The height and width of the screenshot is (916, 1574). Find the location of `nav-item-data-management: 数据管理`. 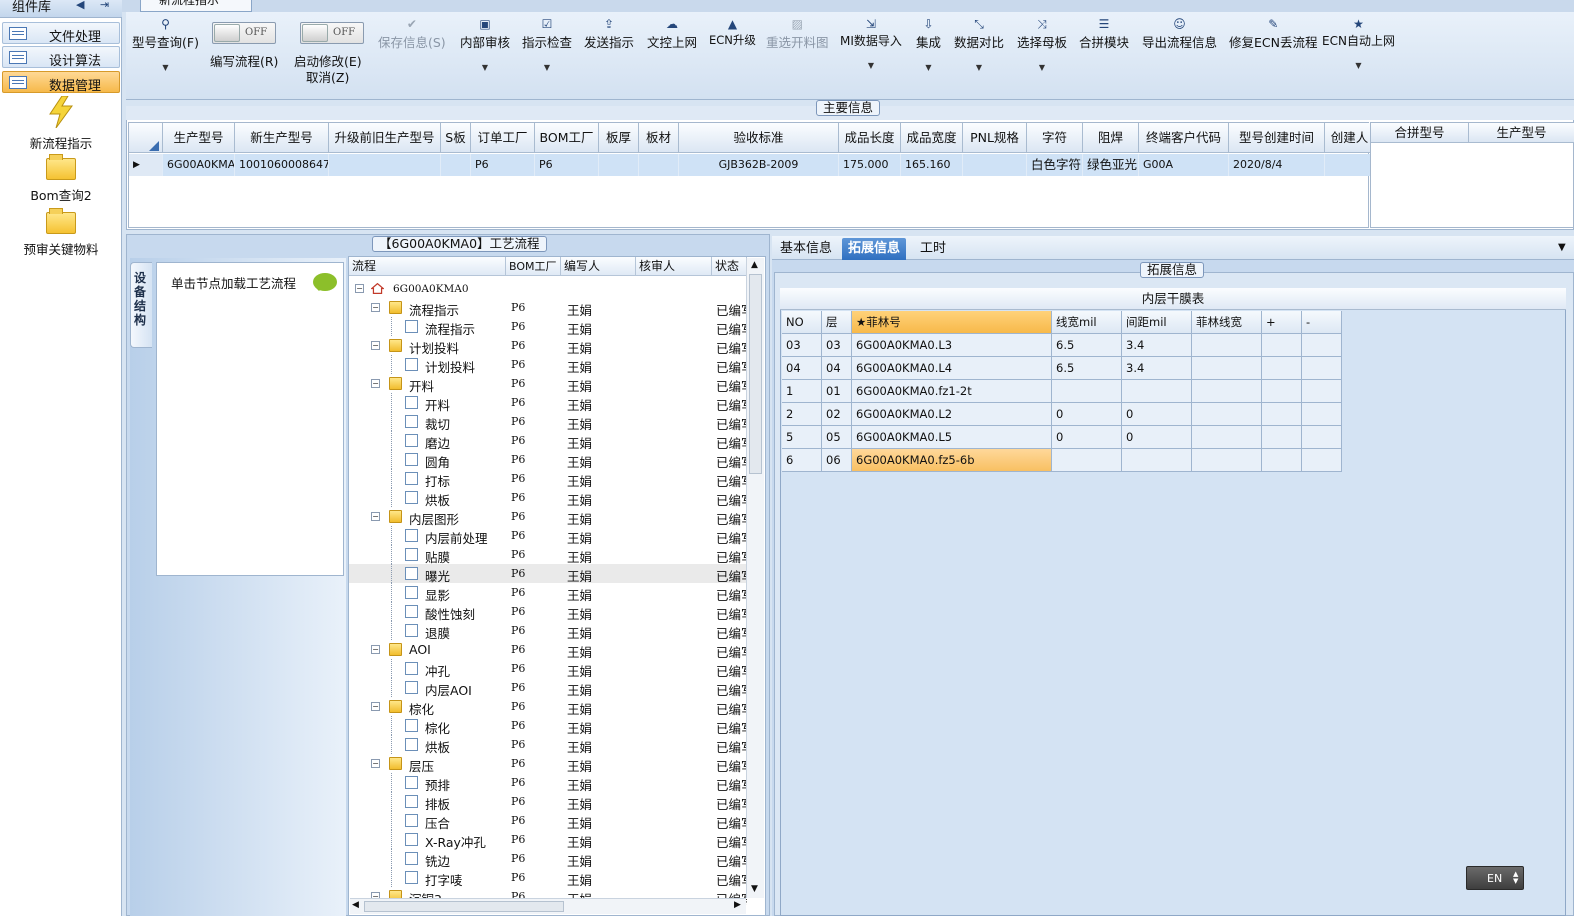

nav-item-data-management: 数据管理 is located at coordinates (61, 82).